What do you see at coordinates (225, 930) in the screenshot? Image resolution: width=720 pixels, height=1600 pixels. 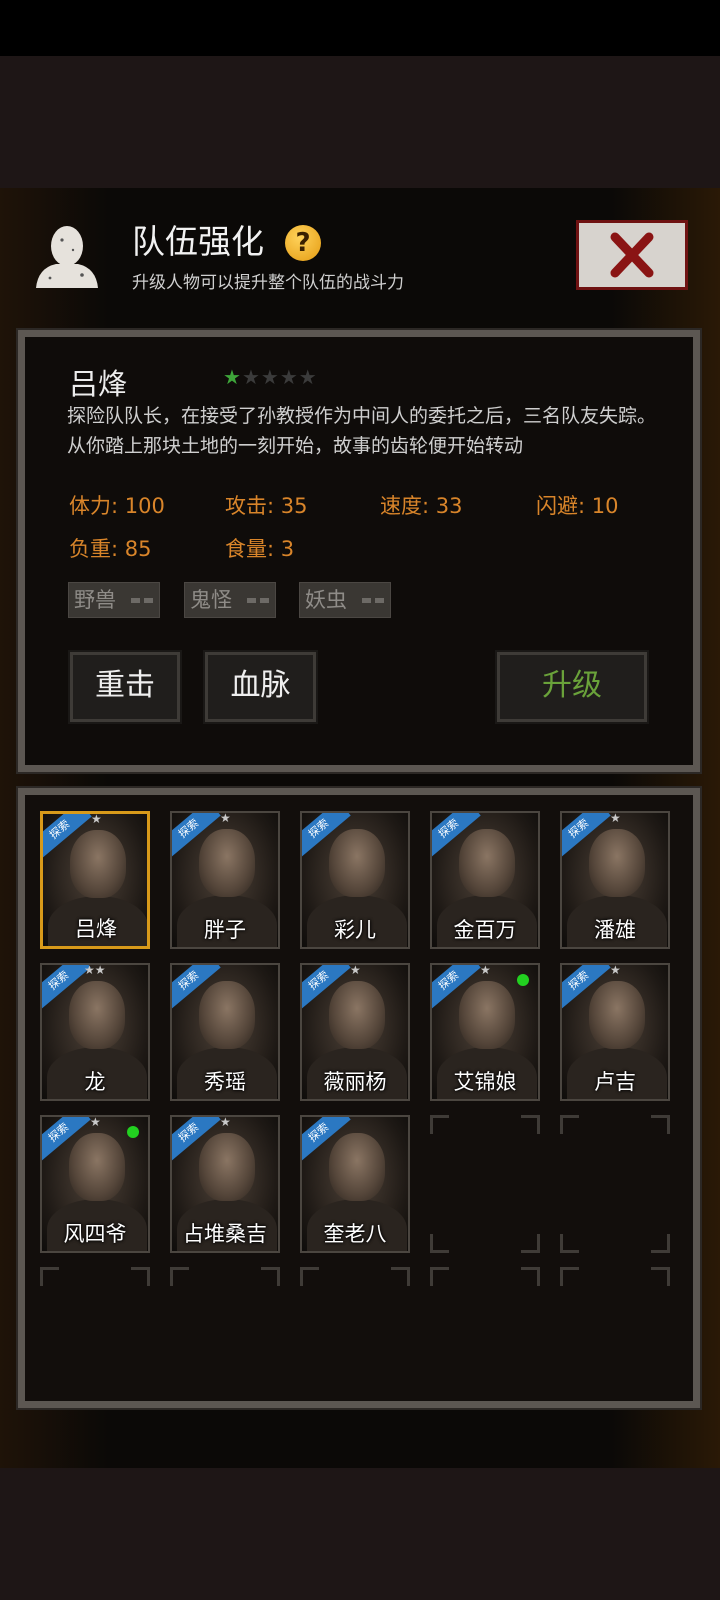 I see `character-card-name: 胖子` at bounding box center [225, 930].